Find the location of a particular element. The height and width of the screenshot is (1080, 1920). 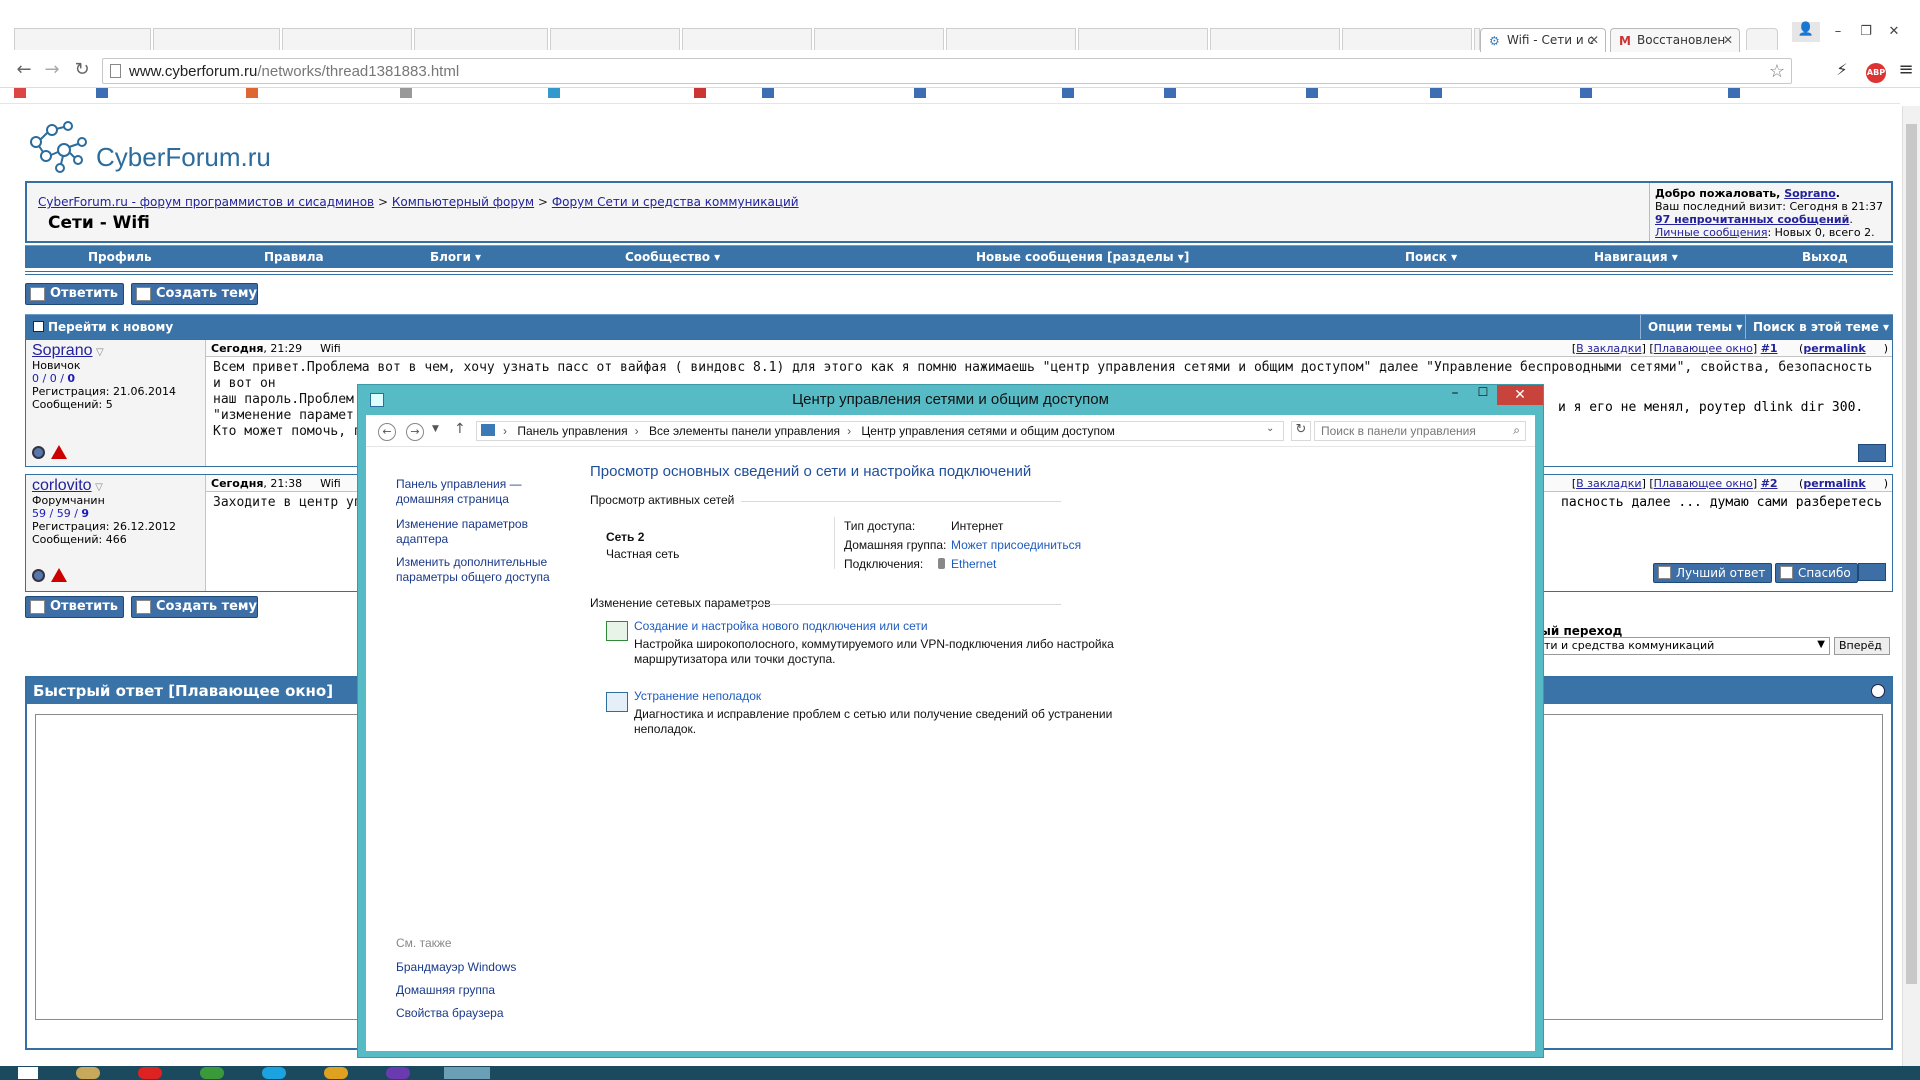

reload-icon: ↻ is located at coordinates (82, 70).